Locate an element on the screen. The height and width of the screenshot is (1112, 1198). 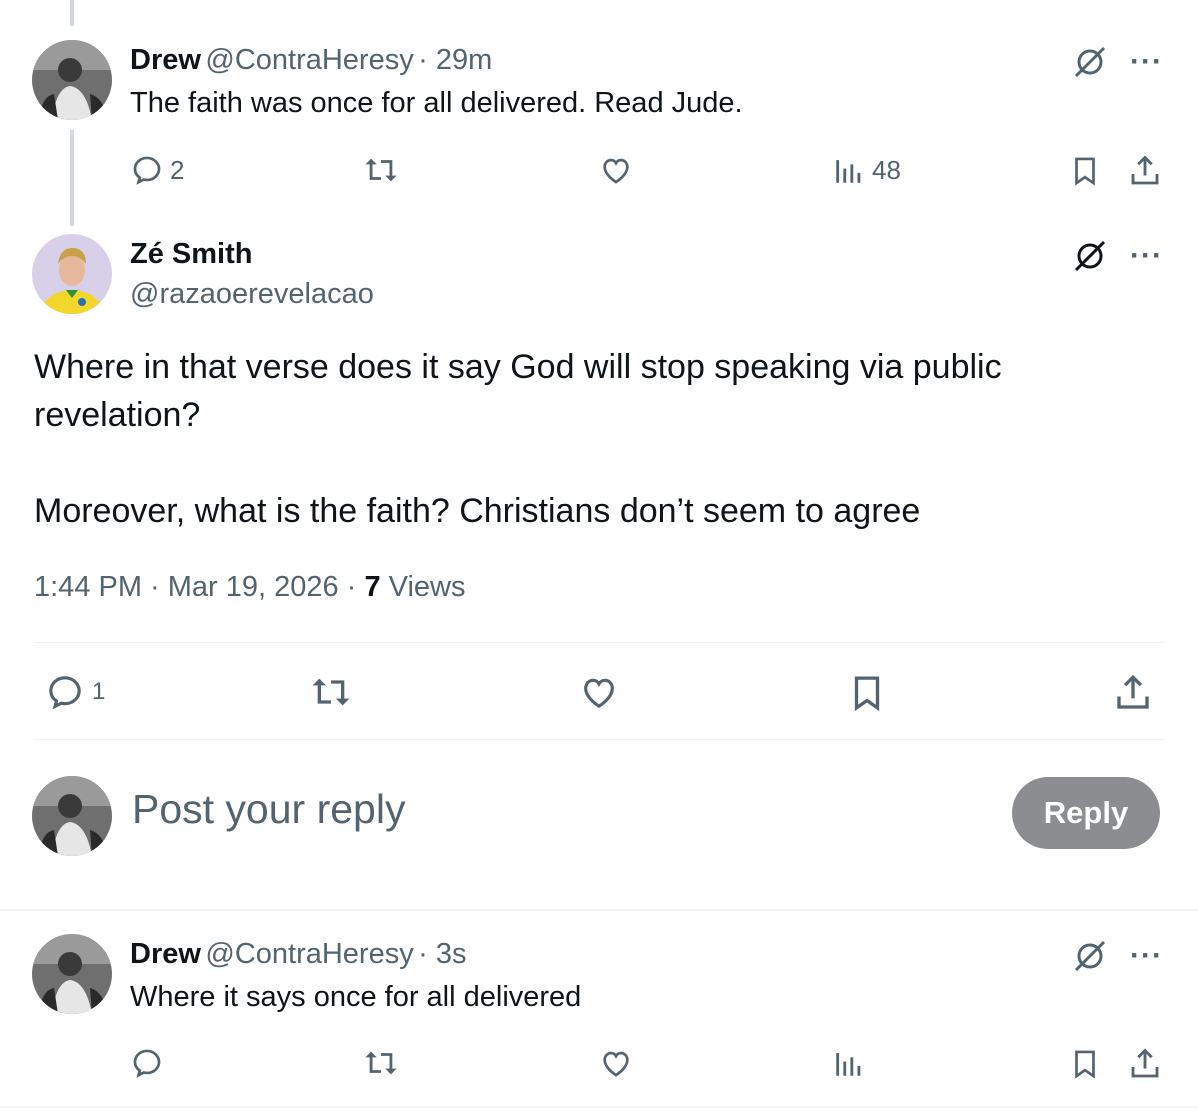
reply-button: Reply is located at coordinates (1086, 813).